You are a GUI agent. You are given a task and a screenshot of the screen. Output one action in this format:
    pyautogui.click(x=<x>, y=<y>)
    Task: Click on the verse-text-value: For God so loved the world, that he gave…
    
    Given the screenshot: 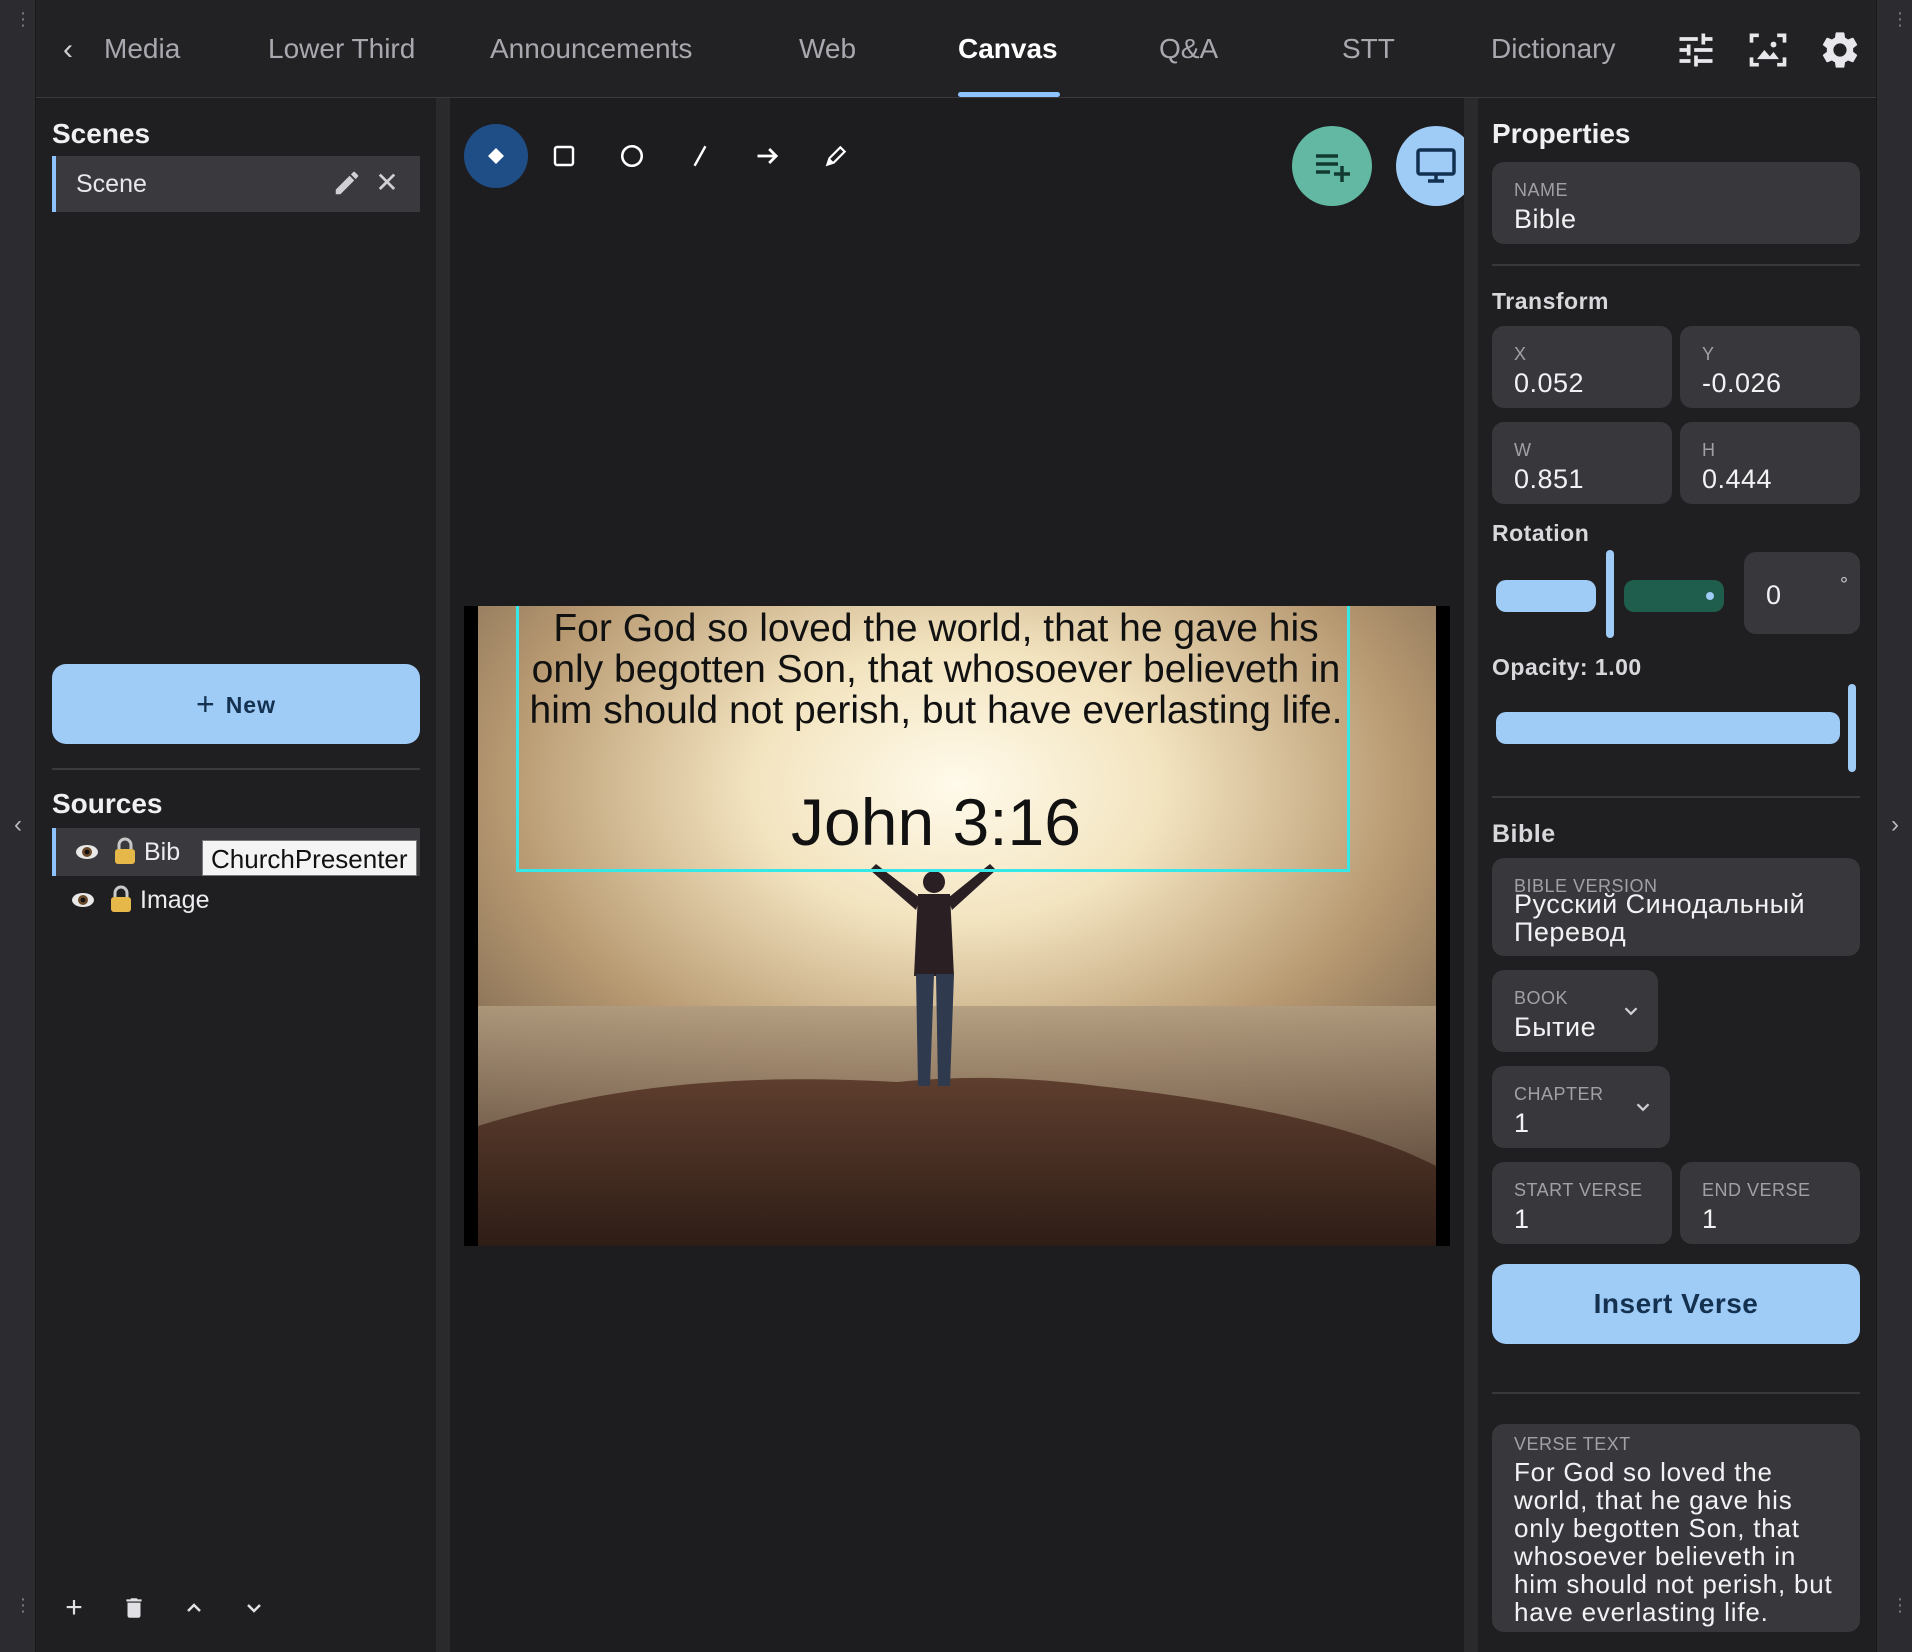 What is the action you would take?
    pyautogui.click(x=1673, y=1542)
    